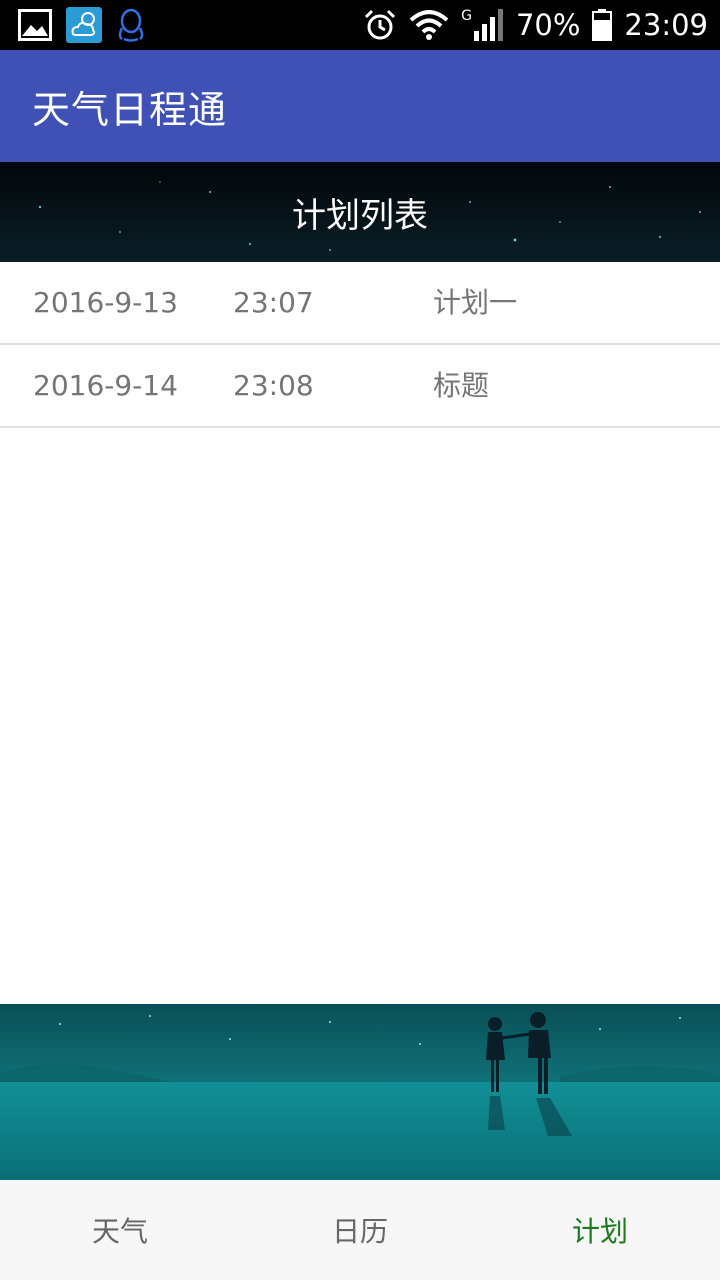 This screenshot has width=720, height=1280. What do you see at coordinates (602, 25) in the screenshot?
I see `battery-icon` at bounding box center [602, 25].